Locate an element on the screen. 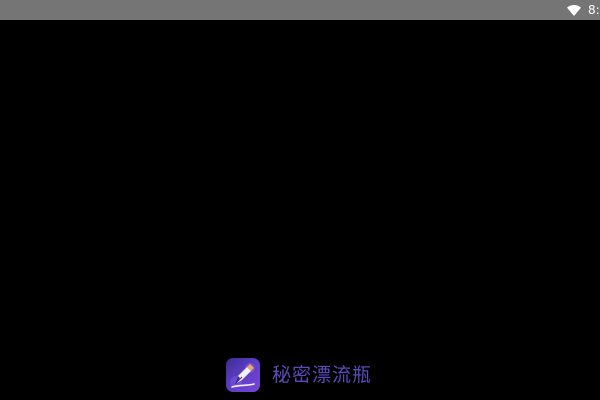 This screenshot has height=400, width=600. app-icon is located at coordinates (243, 375).